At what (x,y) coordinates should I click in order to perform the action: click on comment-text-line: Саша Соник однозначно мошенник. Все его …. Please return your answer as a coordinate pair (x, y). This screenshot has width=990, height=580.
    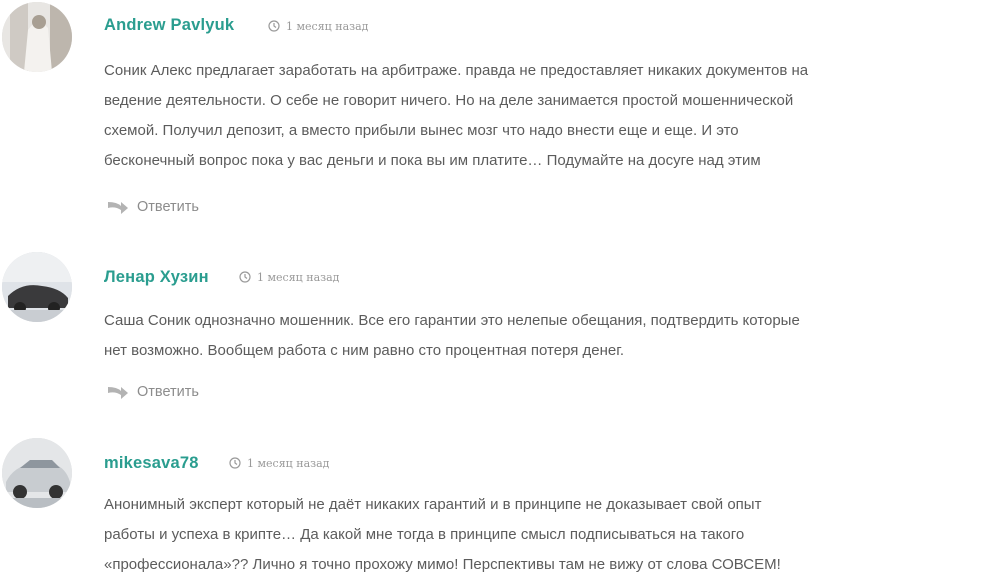
    Looking at the image, I should click on (452, 320).